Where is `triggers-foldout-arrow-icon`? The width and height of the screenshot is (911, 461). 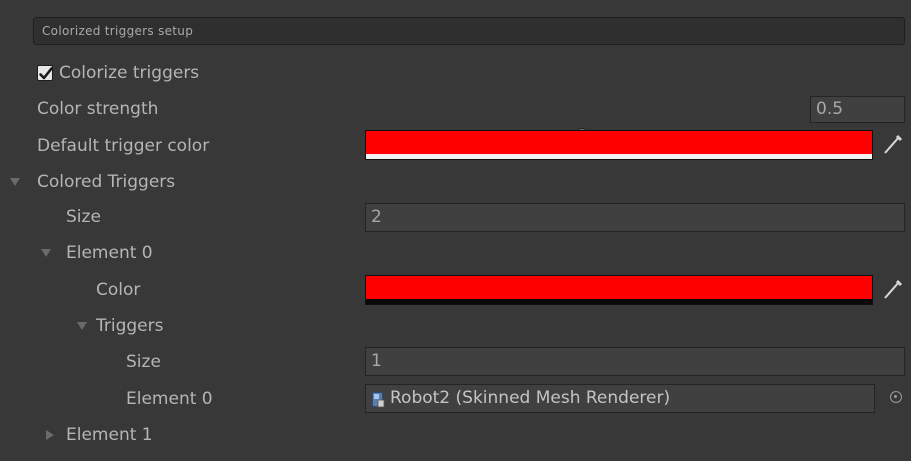
triggers-foldout-arrow-icon is located at coordinates (82, 326).